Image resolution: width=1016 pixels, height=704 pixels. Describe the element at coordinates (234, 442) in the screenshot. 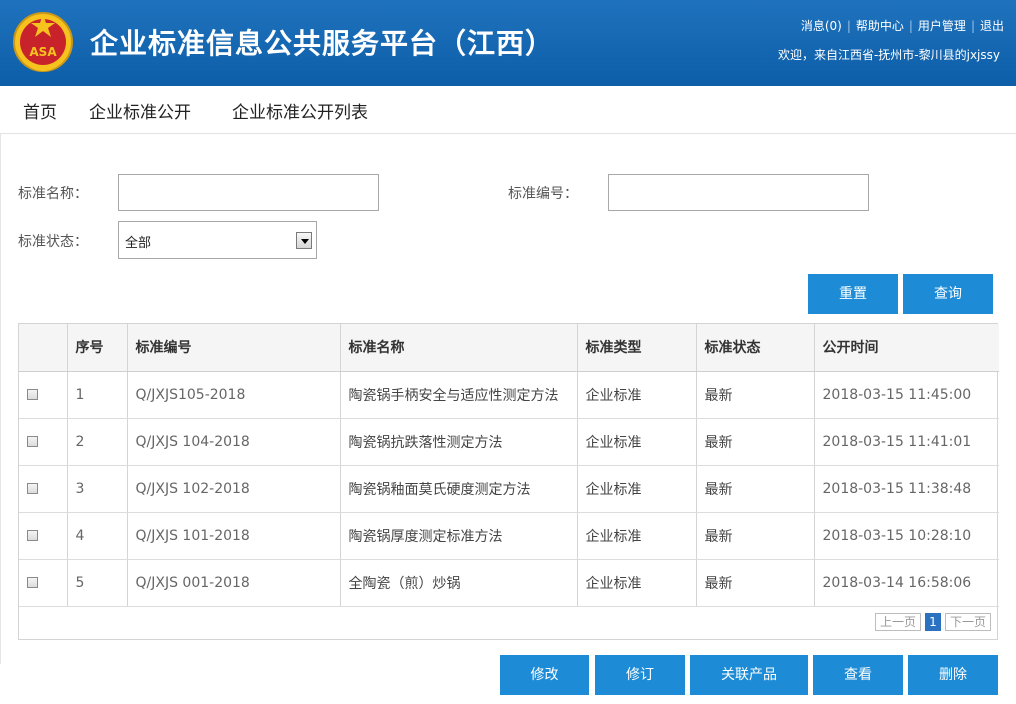

I see `row-code: Q/JXJS 104-2018` at that location.